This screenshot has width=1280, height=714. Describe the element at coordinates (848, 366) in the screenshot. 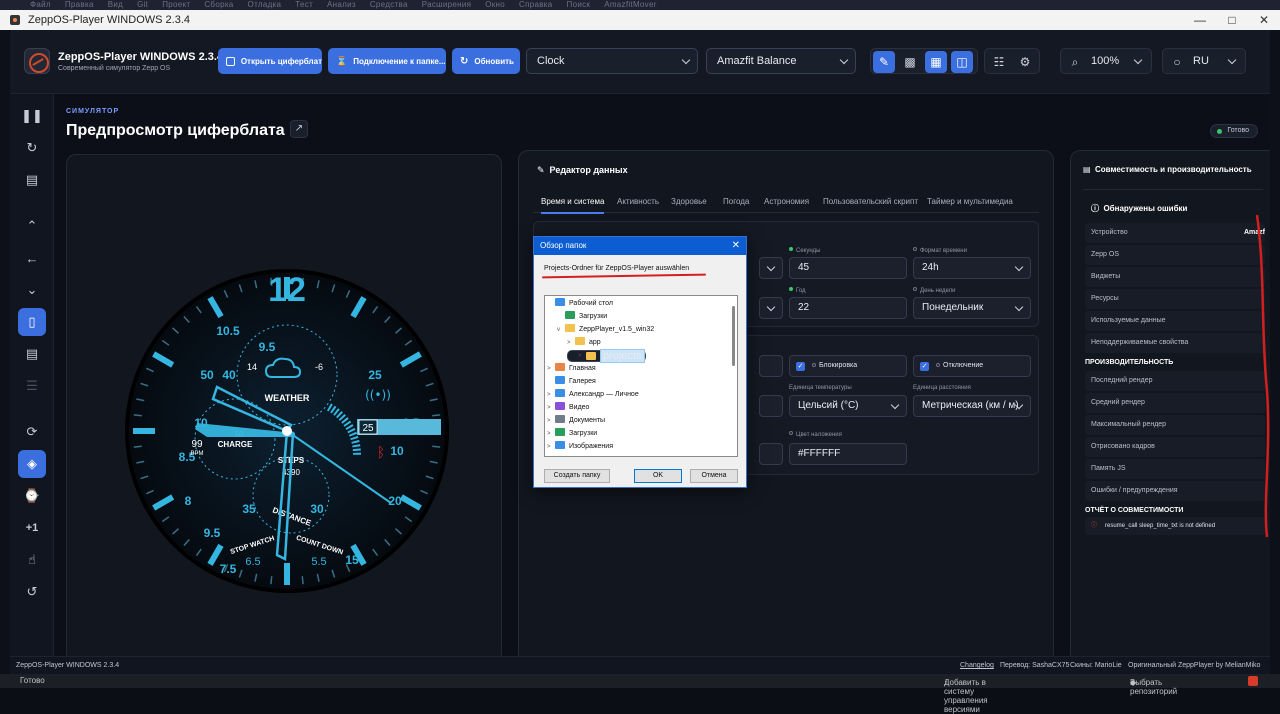

I see `lock-checkbox: ✓ Блокировка` at that location.